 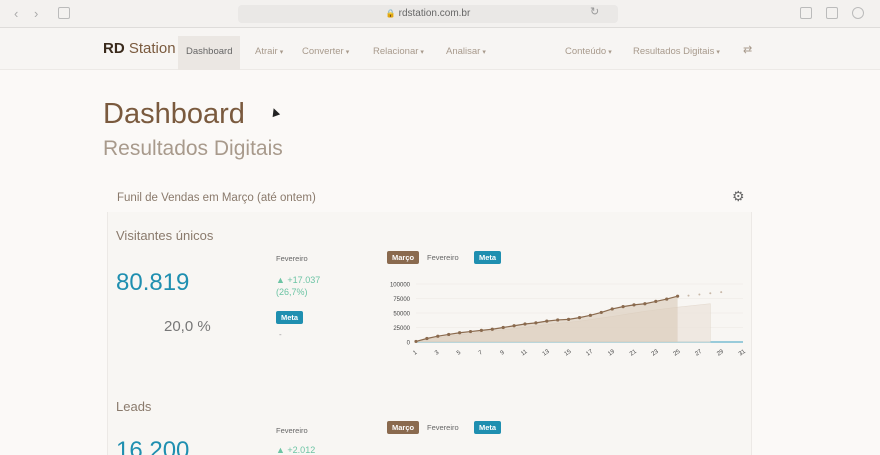 I want to click on forward-icon: ›, so click(x=36, y=14).